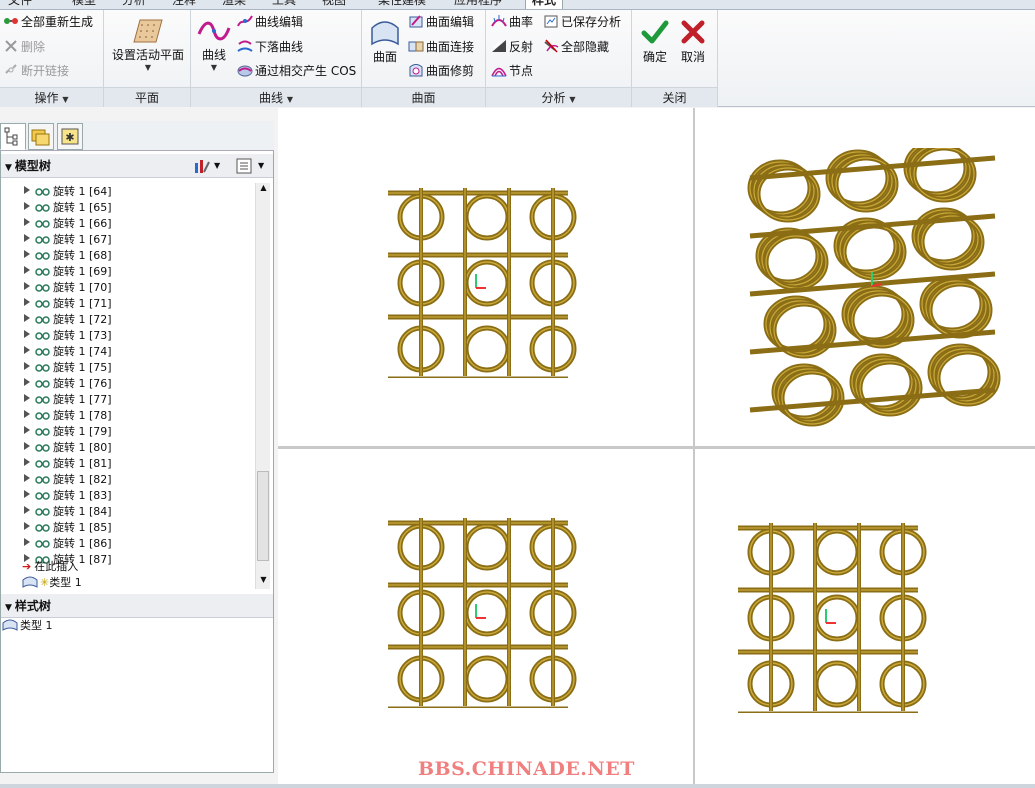 The width and height of the screenshot is (1035, 788). Describe the element at coordinates (68, 288) in the screenshot. I see `tree-item-revolve: 旋转 1 [70]` at that location.